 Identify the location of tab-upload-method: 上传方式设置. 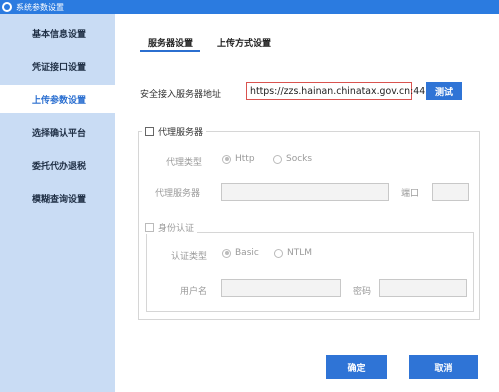
(244, 42).